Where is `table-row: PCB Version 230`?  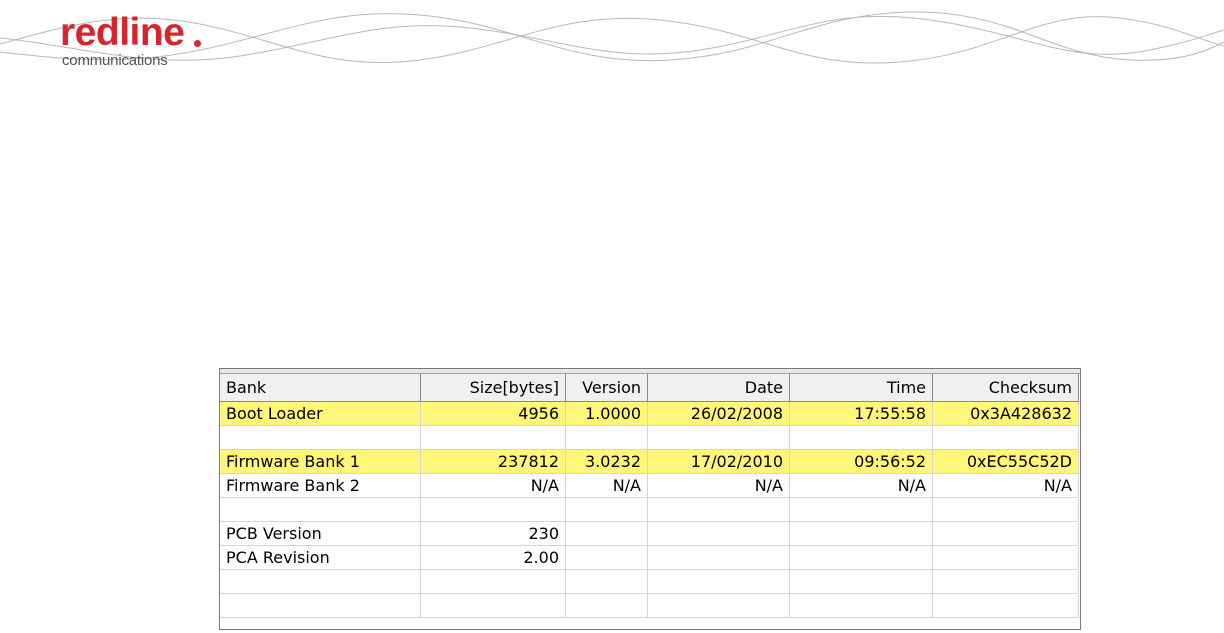
table-row: PCB Version 230 is located at coordinates (649, 534).